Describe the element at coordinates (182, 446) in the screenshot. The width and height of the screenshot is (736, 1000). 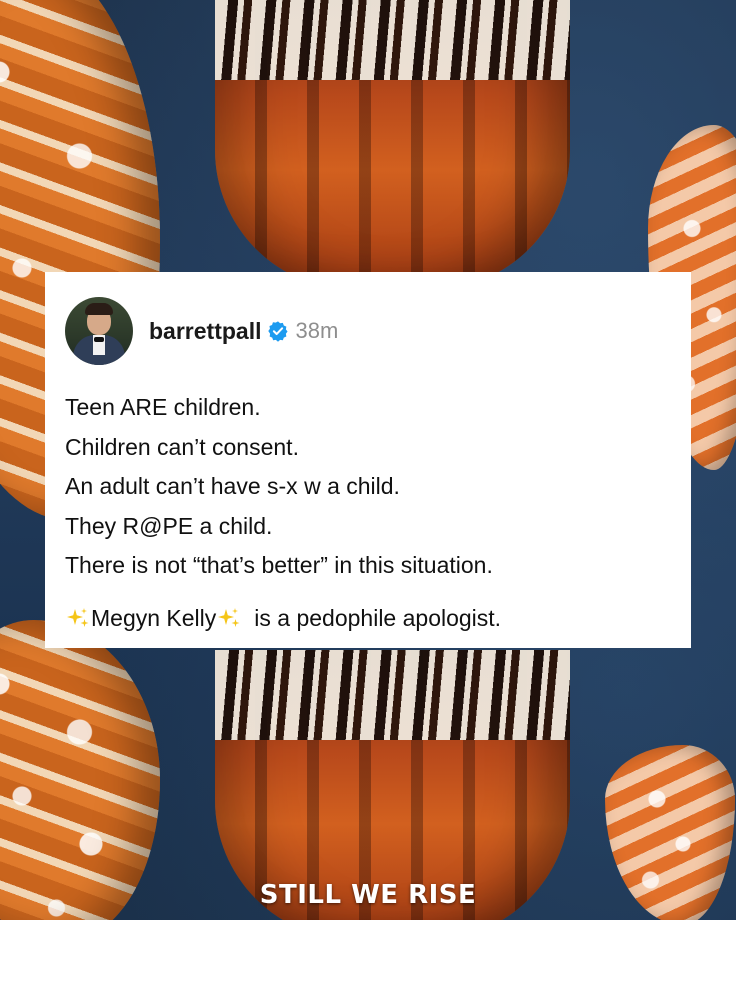
I see `post-line: Children can’t consent.` at that location.